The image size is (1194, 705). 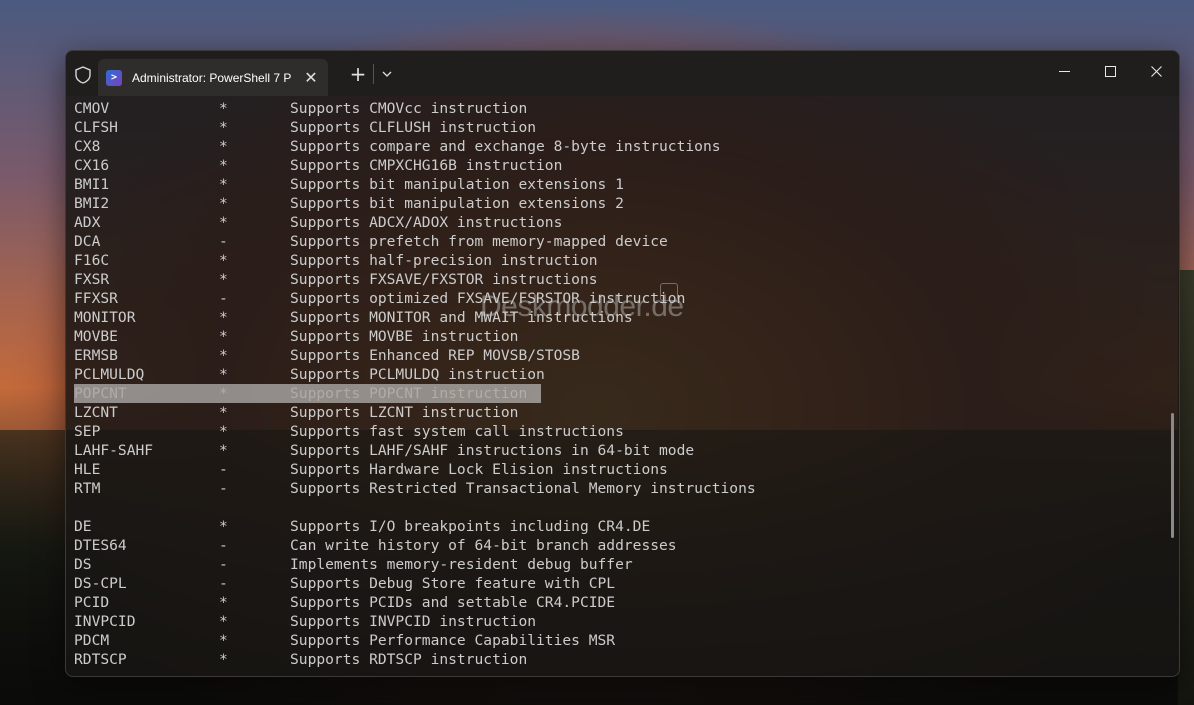 What do you see at coordinates (87, 488) in the screenshot?
I see `feature-name: RTM` at bounding box center [87, 488].